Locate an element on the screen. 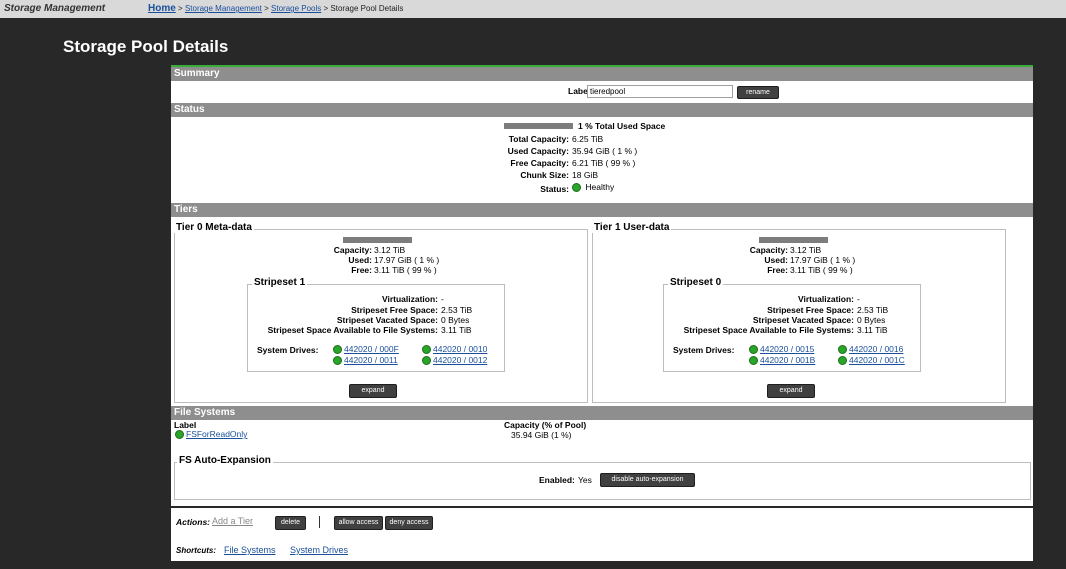 The width and height of the screenshot is (1066, 569). status-ok-icon is located at coordinates (576, 188).